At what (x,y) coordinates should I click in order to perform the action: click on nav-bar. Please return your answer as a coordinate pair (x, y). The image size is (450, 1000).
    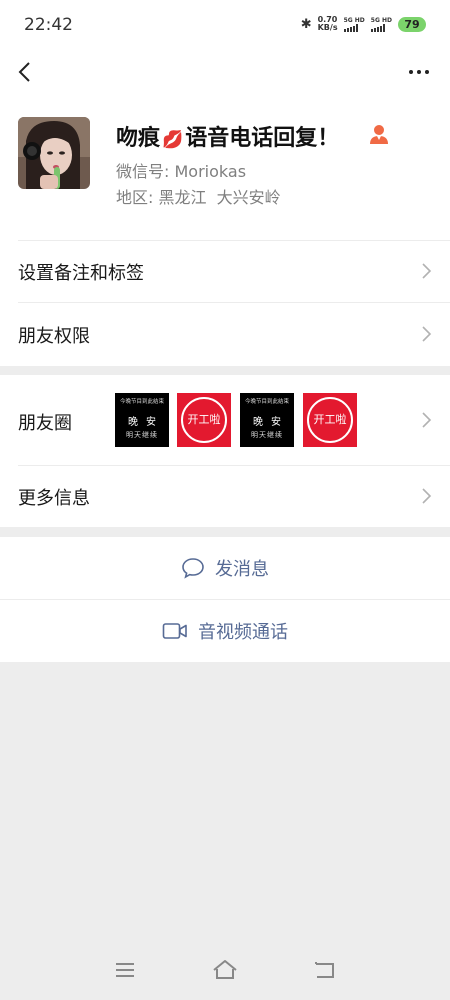
    Looking at the image, I should click on (225, 73).